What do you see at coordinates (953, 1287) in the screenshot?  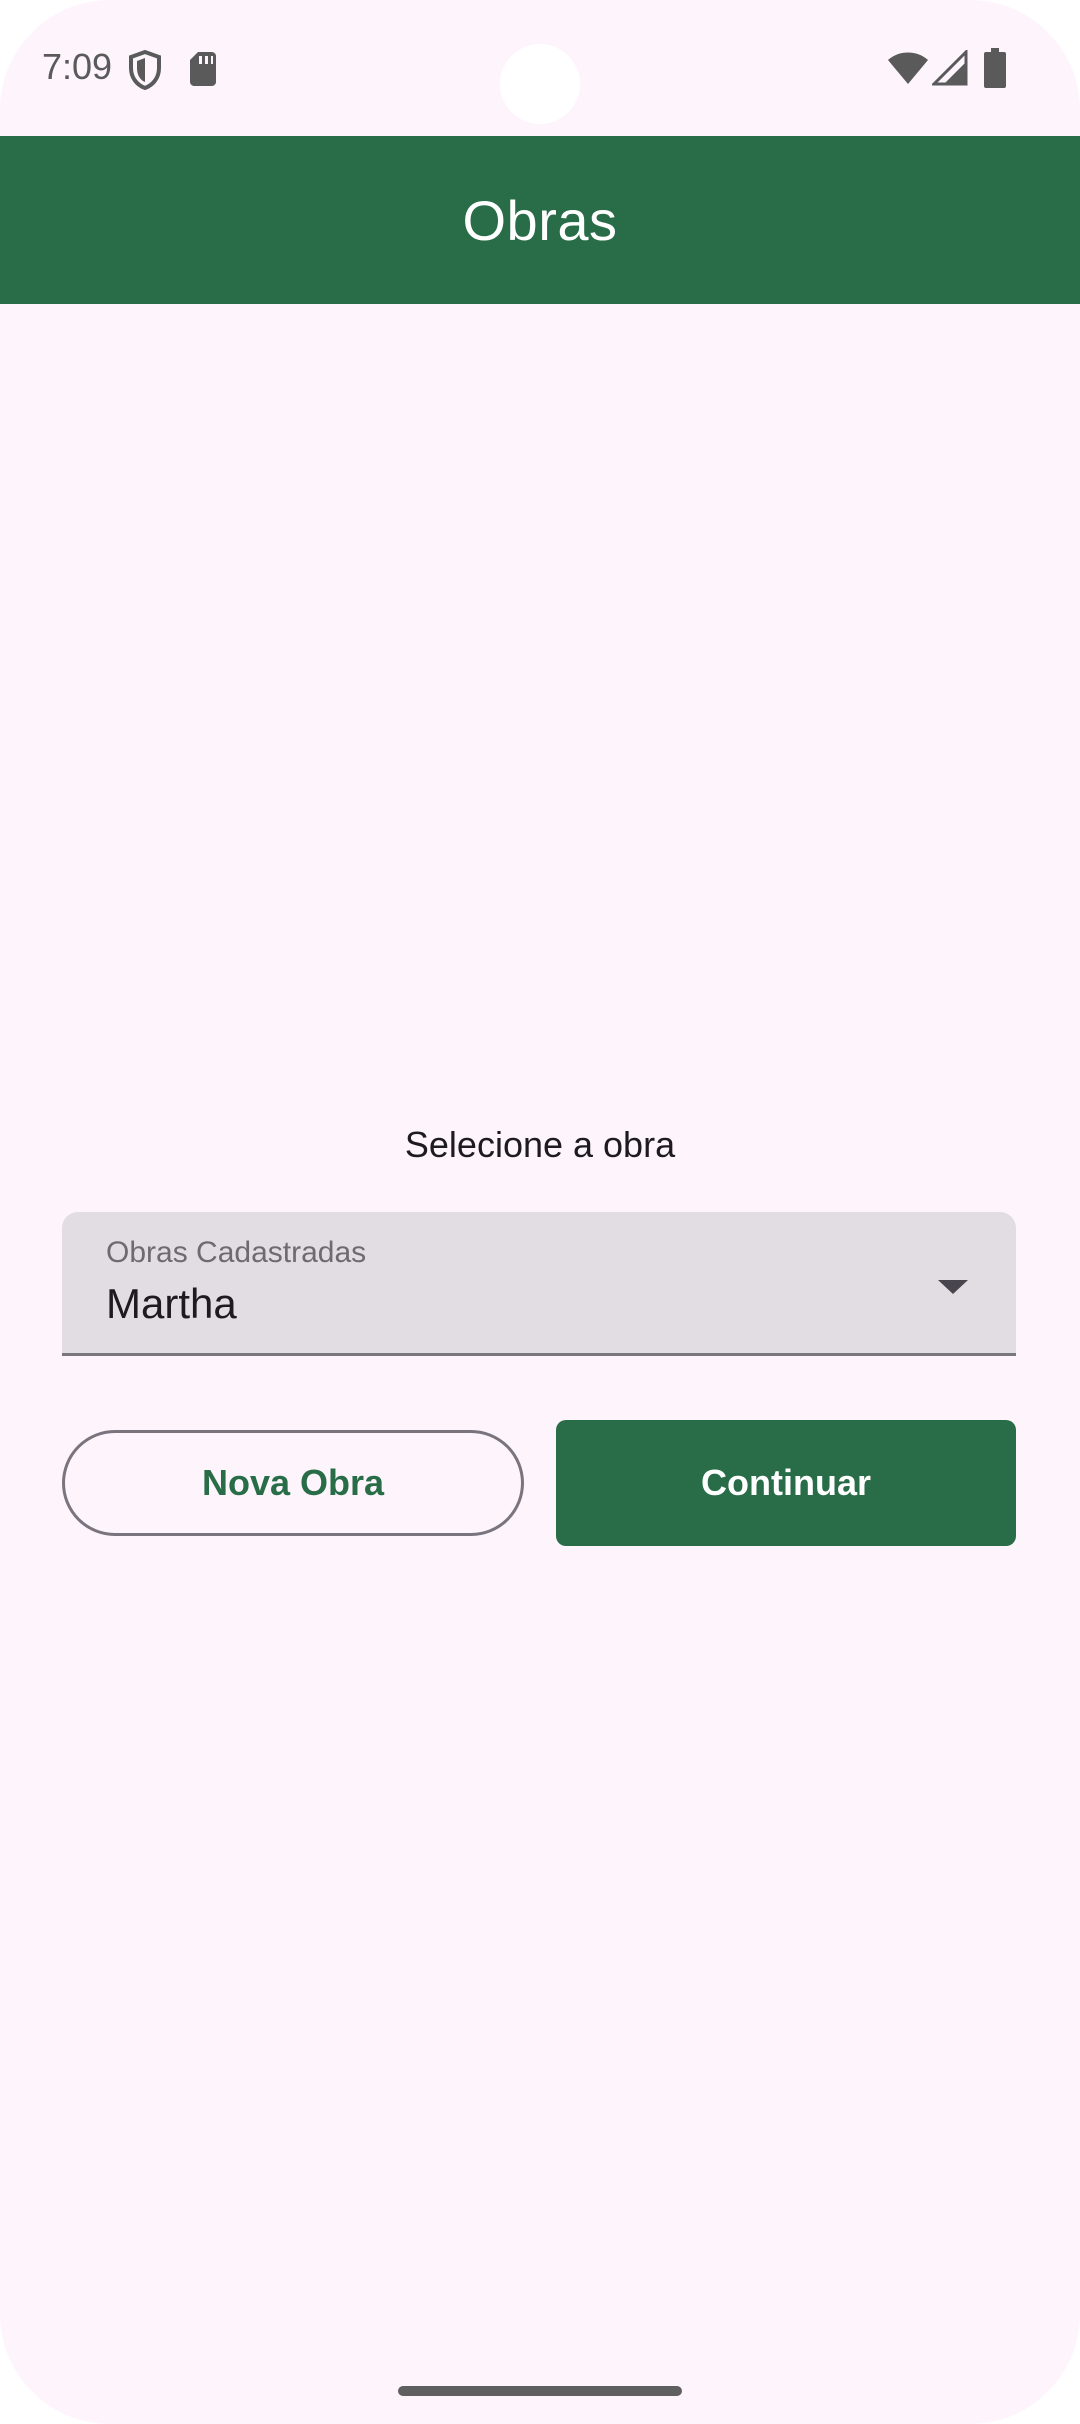 I see `dropdown-arrow-icon` at bounding box center [953, 1287].